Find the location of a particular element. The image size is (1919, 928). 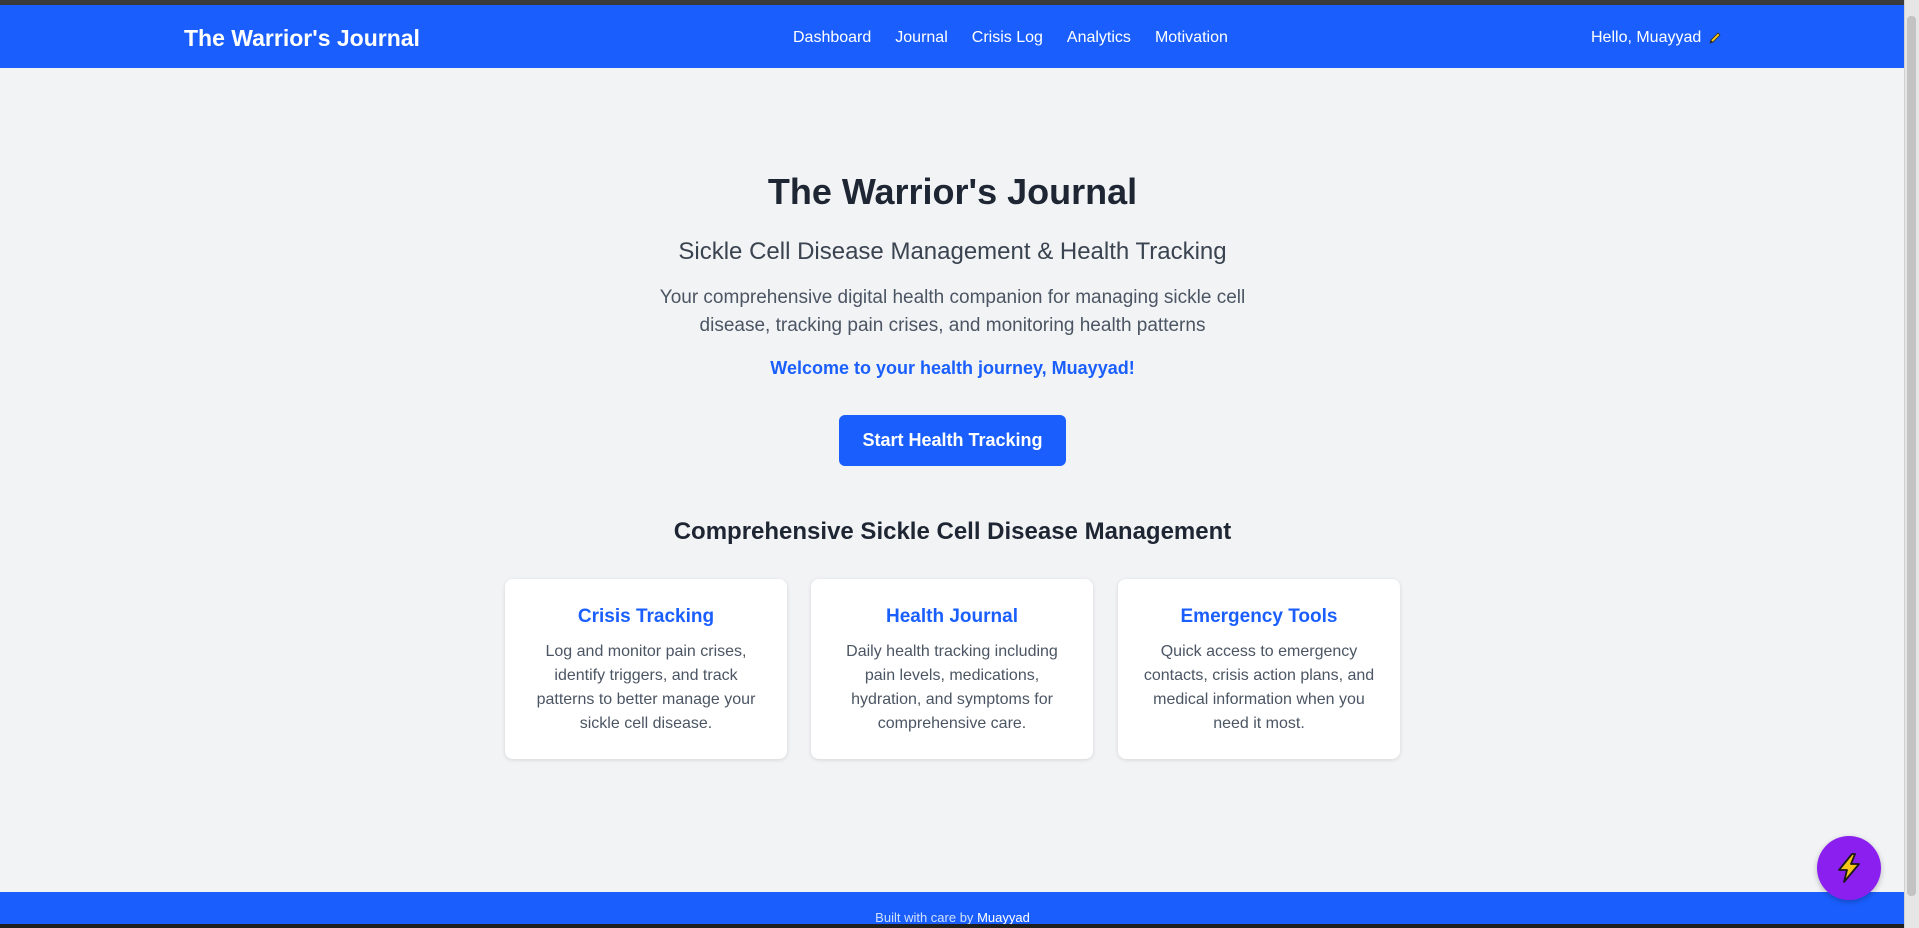

nav-link-motivation: Motivation is located at coordinates (1191, 38).